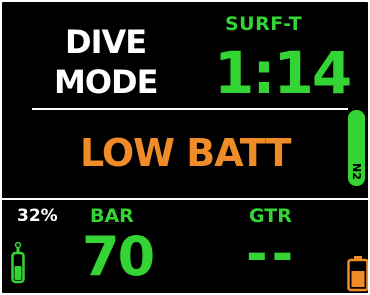 The width and height of the screenshot is (370, 295). Describe the element at coordinates (106, 42) in the screenshot. I see `mode-title-line-1: DIVE` at that location.